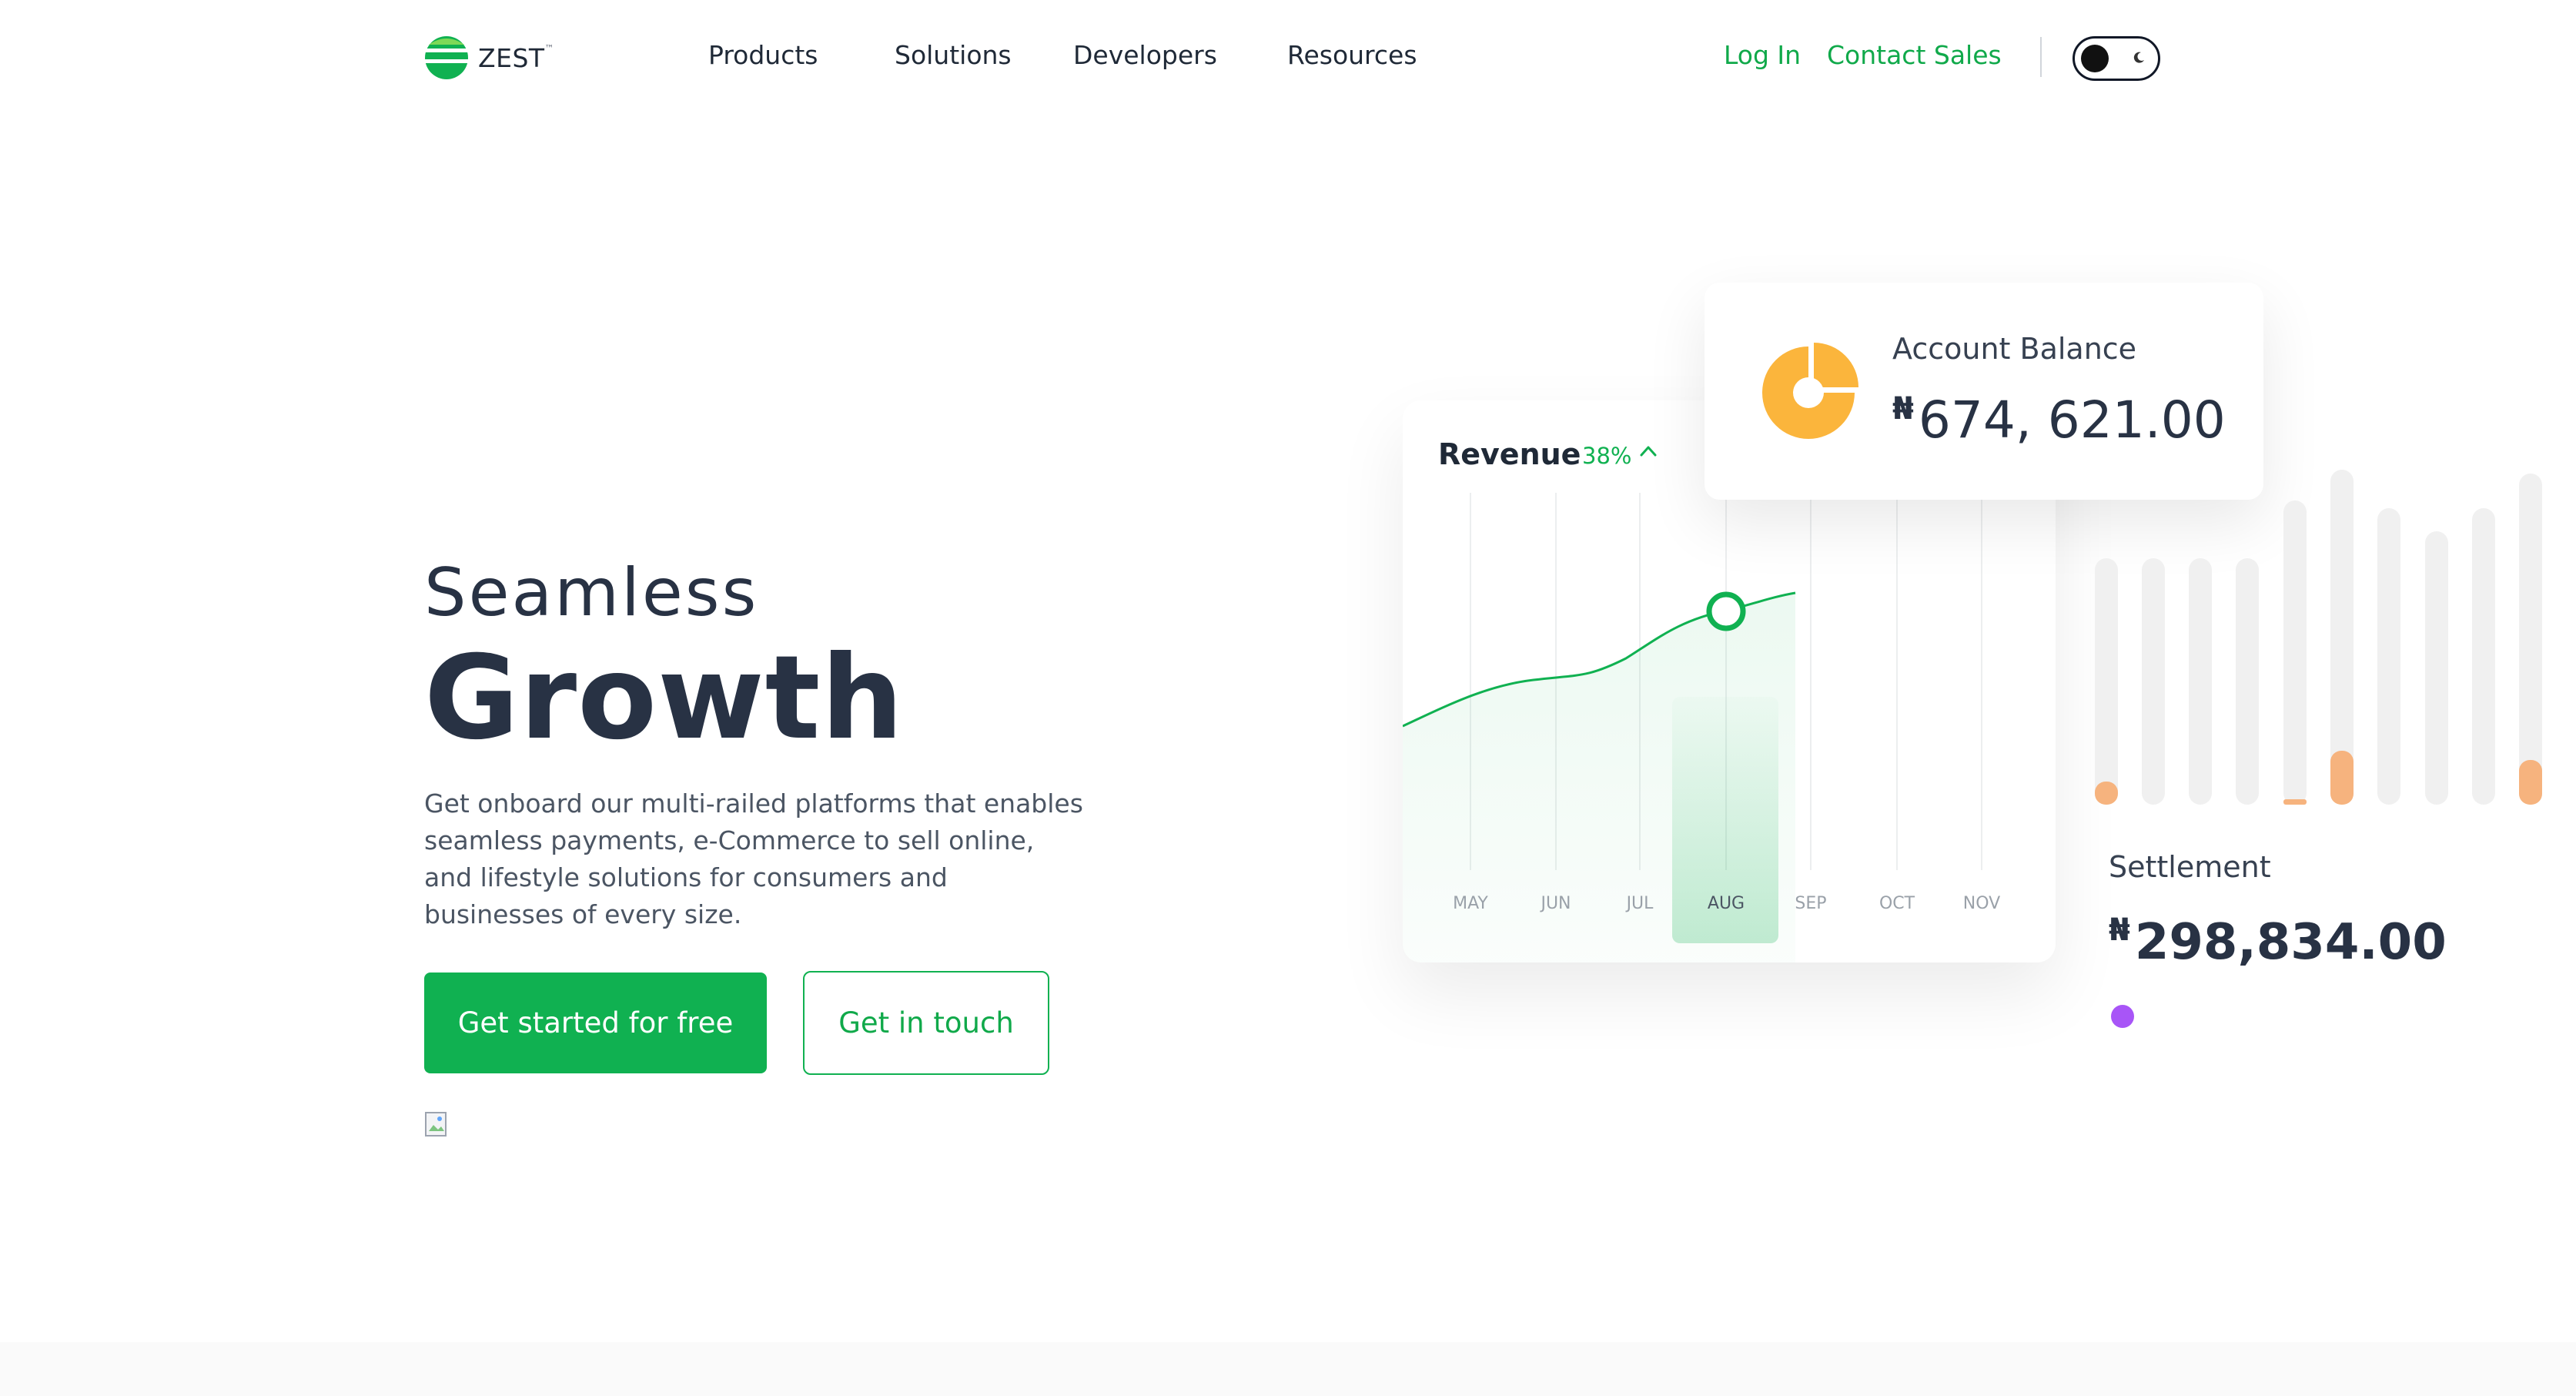 Image resolution: width=2576 pixels, height=1396 pixels. What do you see at coordinates (592, 592) in the screenshot?
I see `hero-pretitle: Seamless` at bounding box center [592, 592].